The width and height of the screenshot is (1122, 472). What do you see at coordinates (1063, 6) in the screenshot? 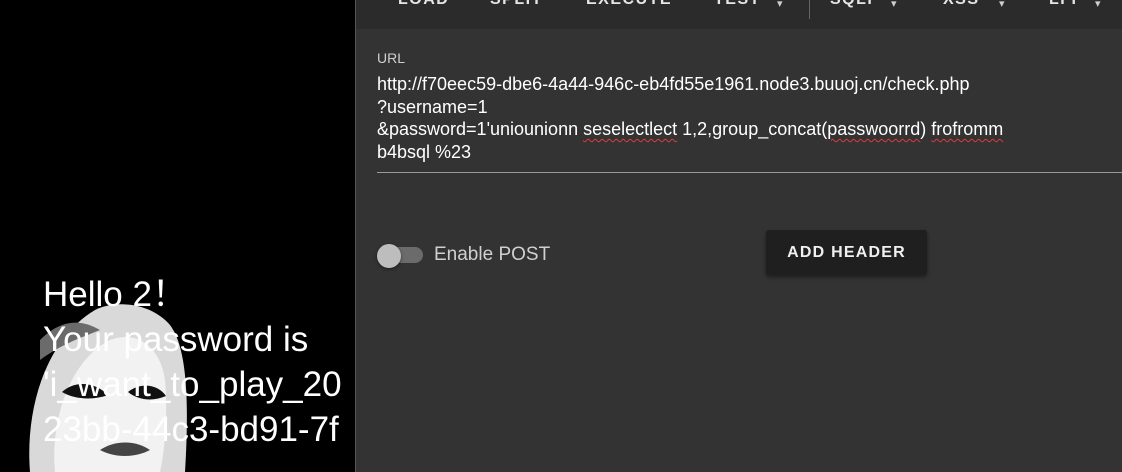
I see `lfi-menu-button: LFI` at bounding box center [1063, 6].